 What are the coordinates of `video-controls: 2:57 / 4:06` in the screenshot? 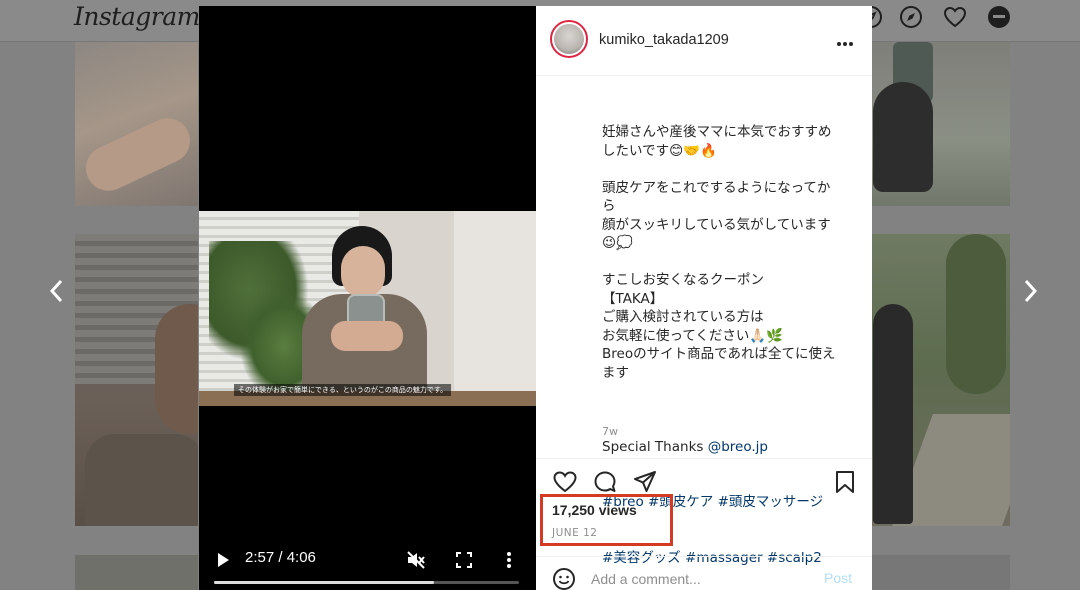 It's located at (367, 561).